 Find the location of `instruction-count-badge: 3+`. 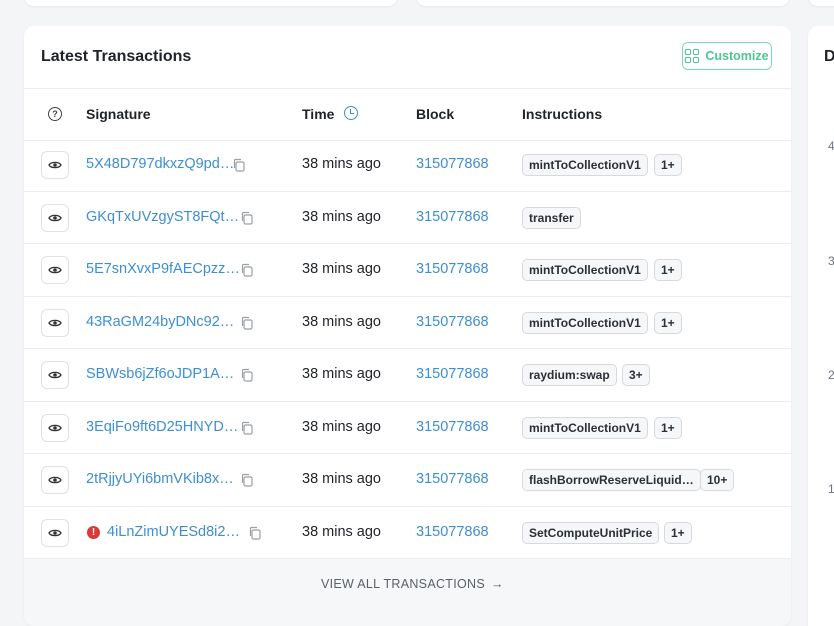

instruction-count-badge: 3+ is located at coordinates (636, 375).